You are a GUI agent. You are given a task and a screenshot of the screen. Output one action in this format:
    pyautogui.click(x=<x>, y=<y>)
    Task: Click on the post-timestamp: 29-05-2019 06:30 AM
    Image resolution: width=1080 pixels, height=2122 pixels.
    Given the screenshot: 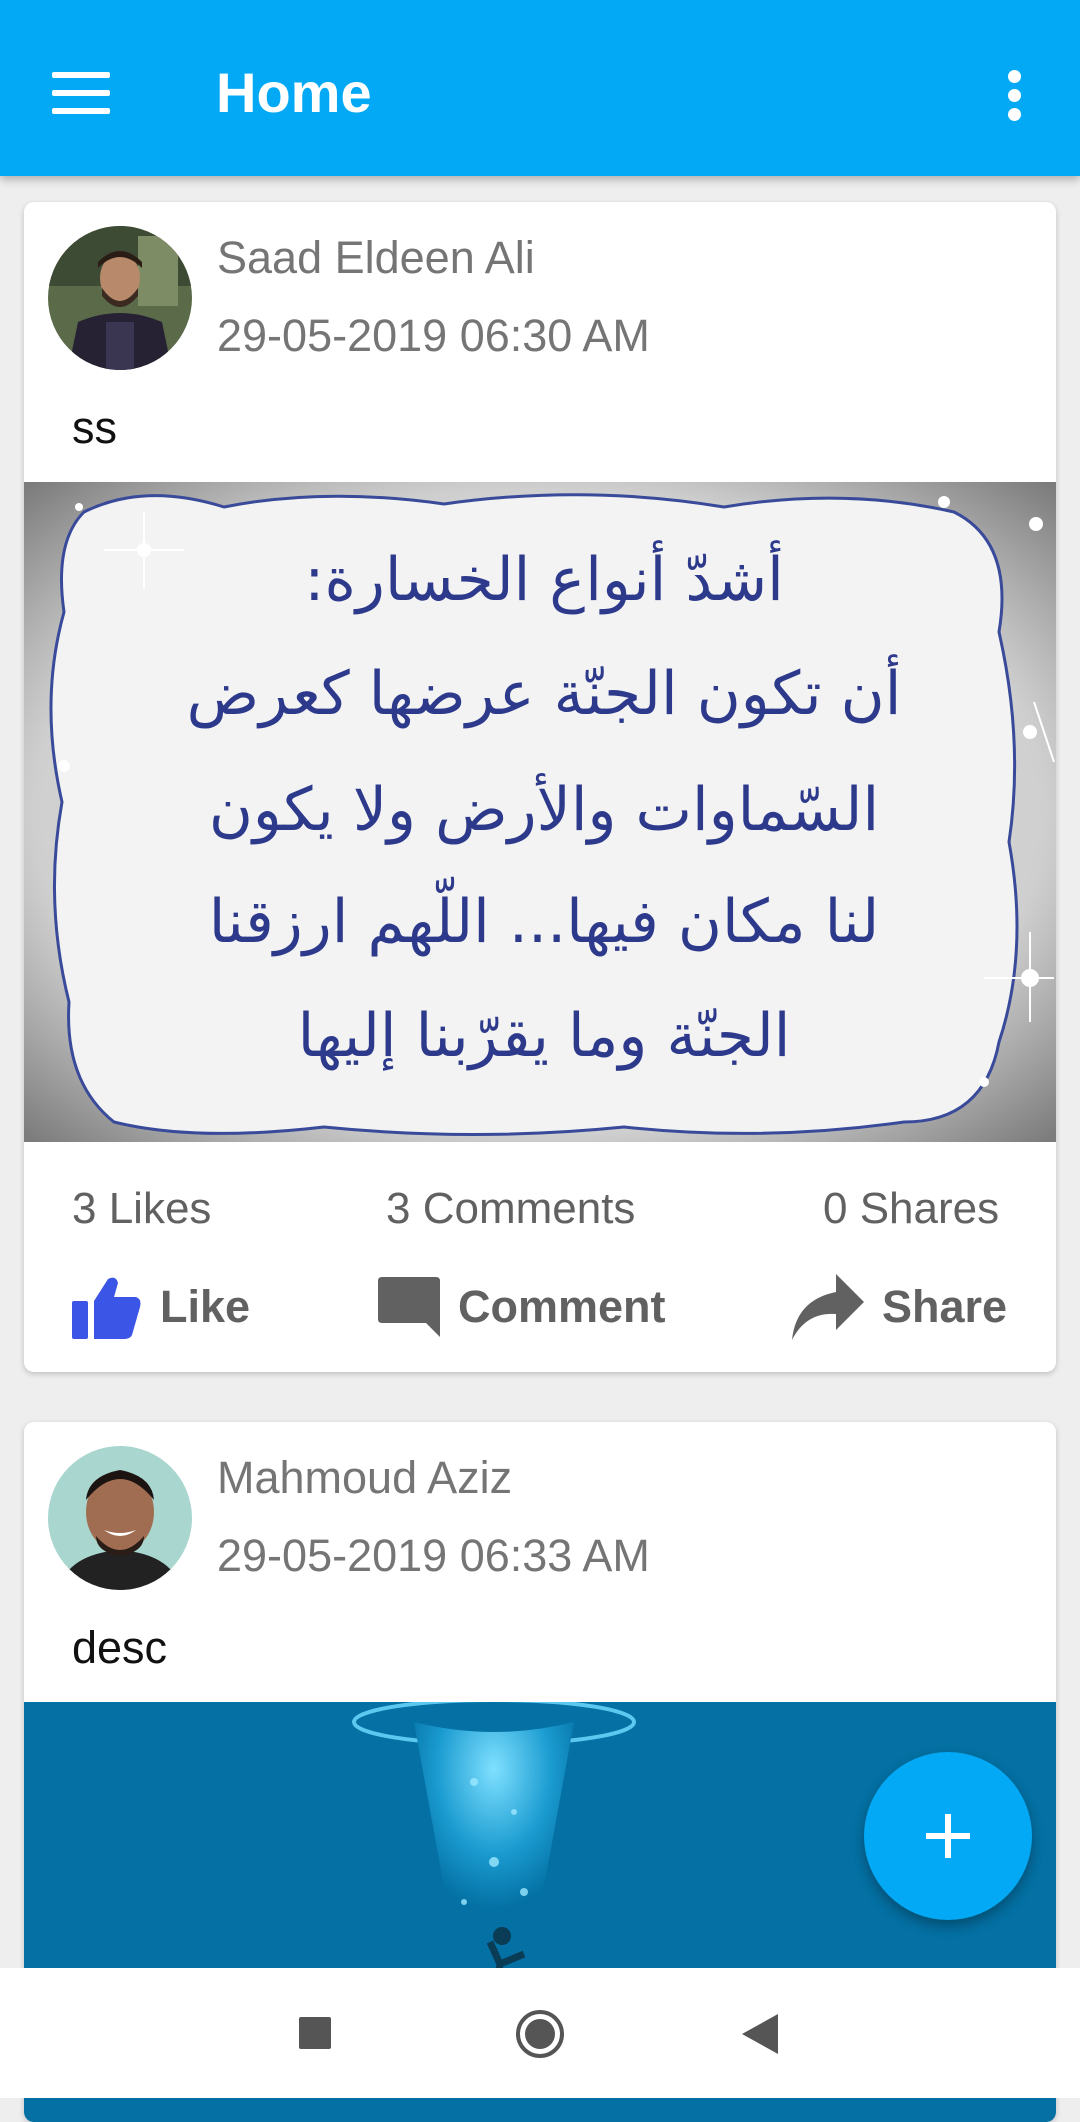 What is the action you would take?
    pyautogui.click(x=433, y=335)
    